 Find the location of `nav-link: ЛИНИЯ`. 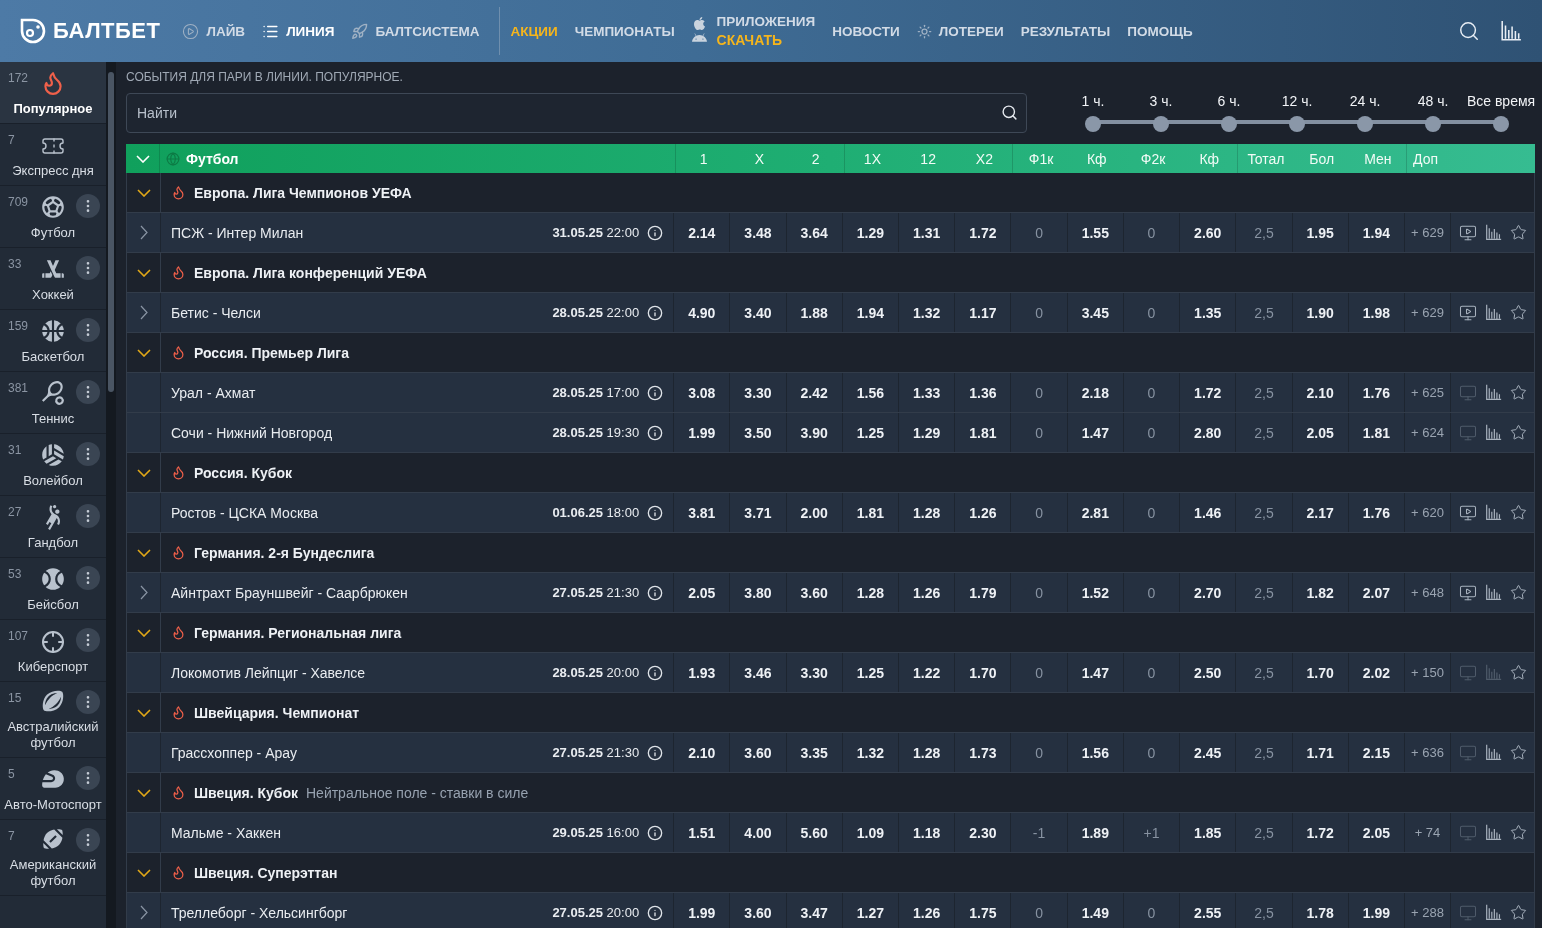

nav-link: ЛИНИЯ is located at coordinates (298, 31).